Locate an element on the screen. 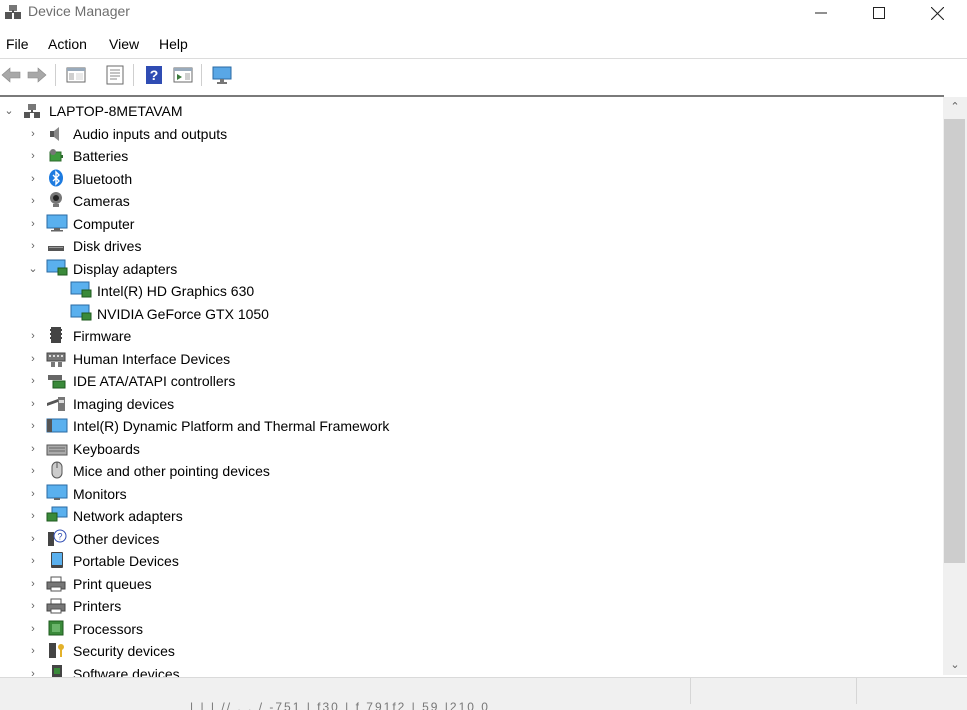  show-hide-console-tree-button is located at coordinates (76, 75).